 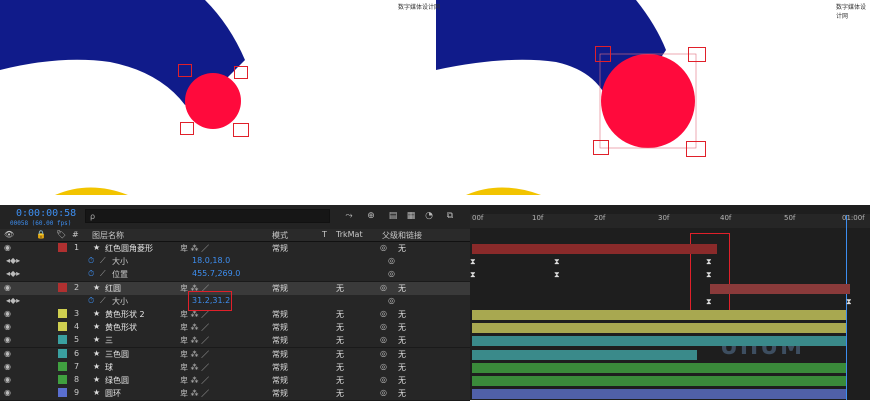 What do you see at coordinates (109, 340) in the screenshot?
I see `layer-name: 三` at bounding box center [109, 340].